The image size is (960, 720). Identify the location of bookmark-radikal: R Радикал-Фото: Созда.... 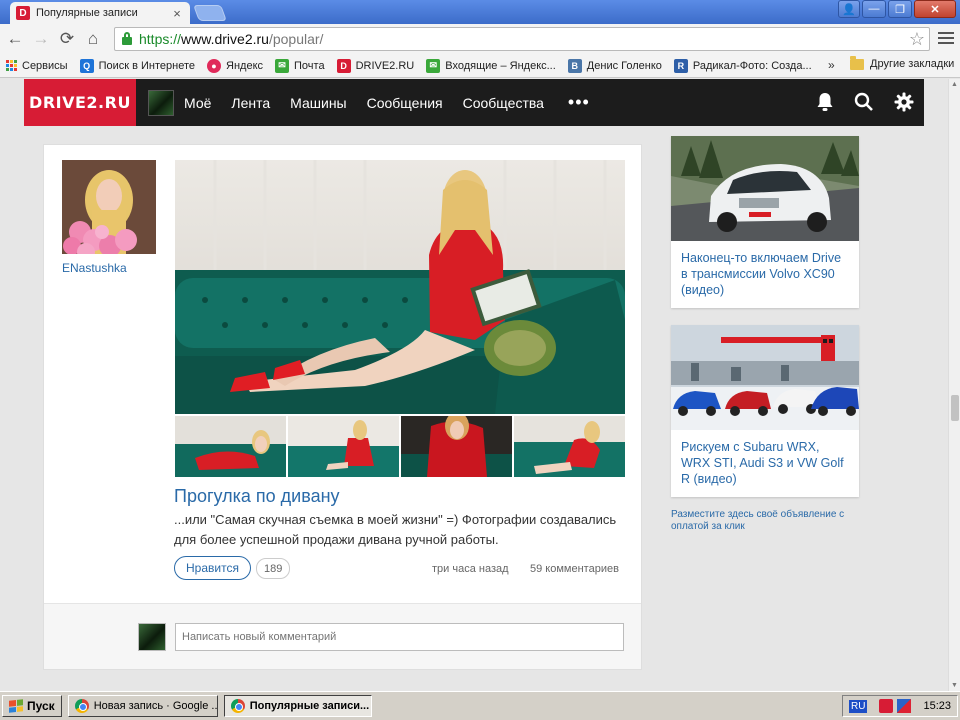
(742, 65).